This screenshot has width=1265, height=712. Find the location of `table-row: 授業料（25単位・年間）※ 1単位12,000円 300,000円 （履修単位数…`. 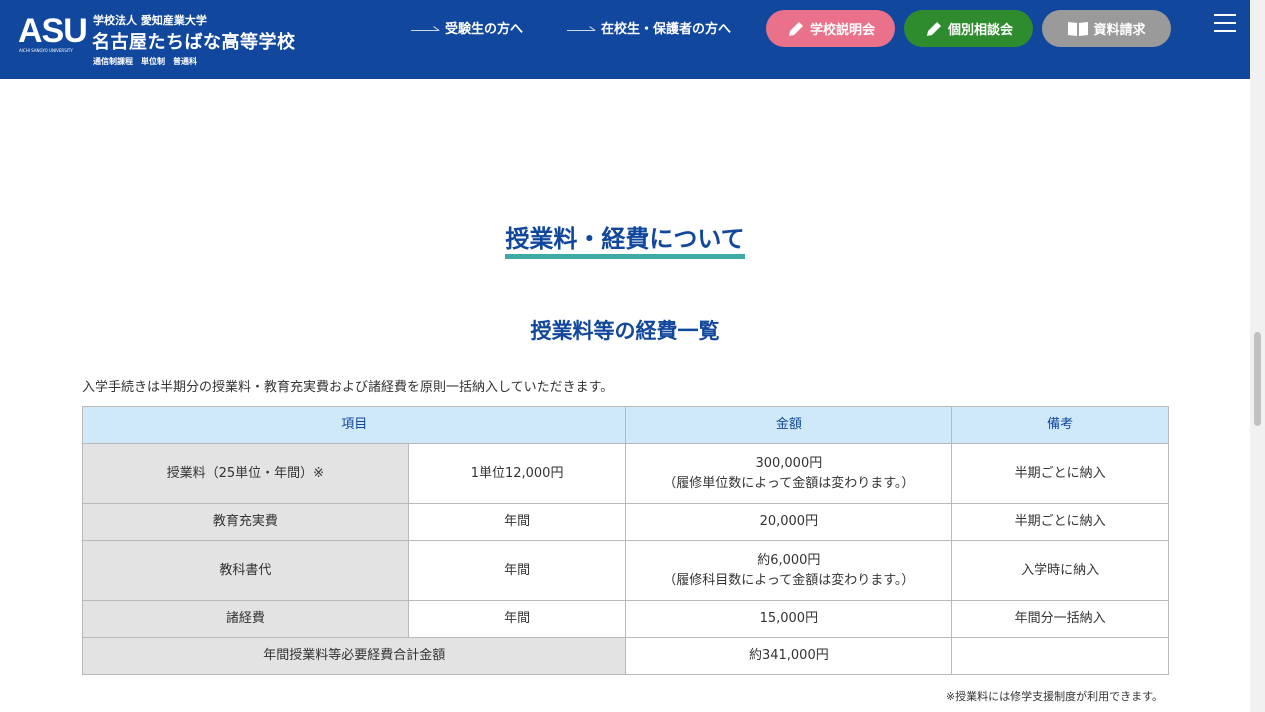

table-row: 授業料（25単位・年間）※ 1単位12,000円 300,000円 （履修単位数… is located at coordinates (625, 473).